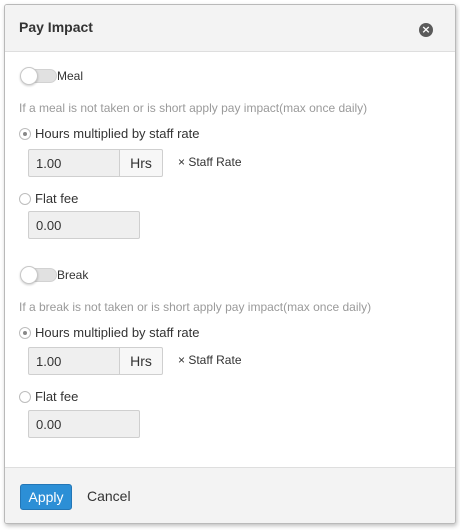 The width and height of the screenshot is (460, 530). I want to click on apply-button: Apply, so click(46, 497).